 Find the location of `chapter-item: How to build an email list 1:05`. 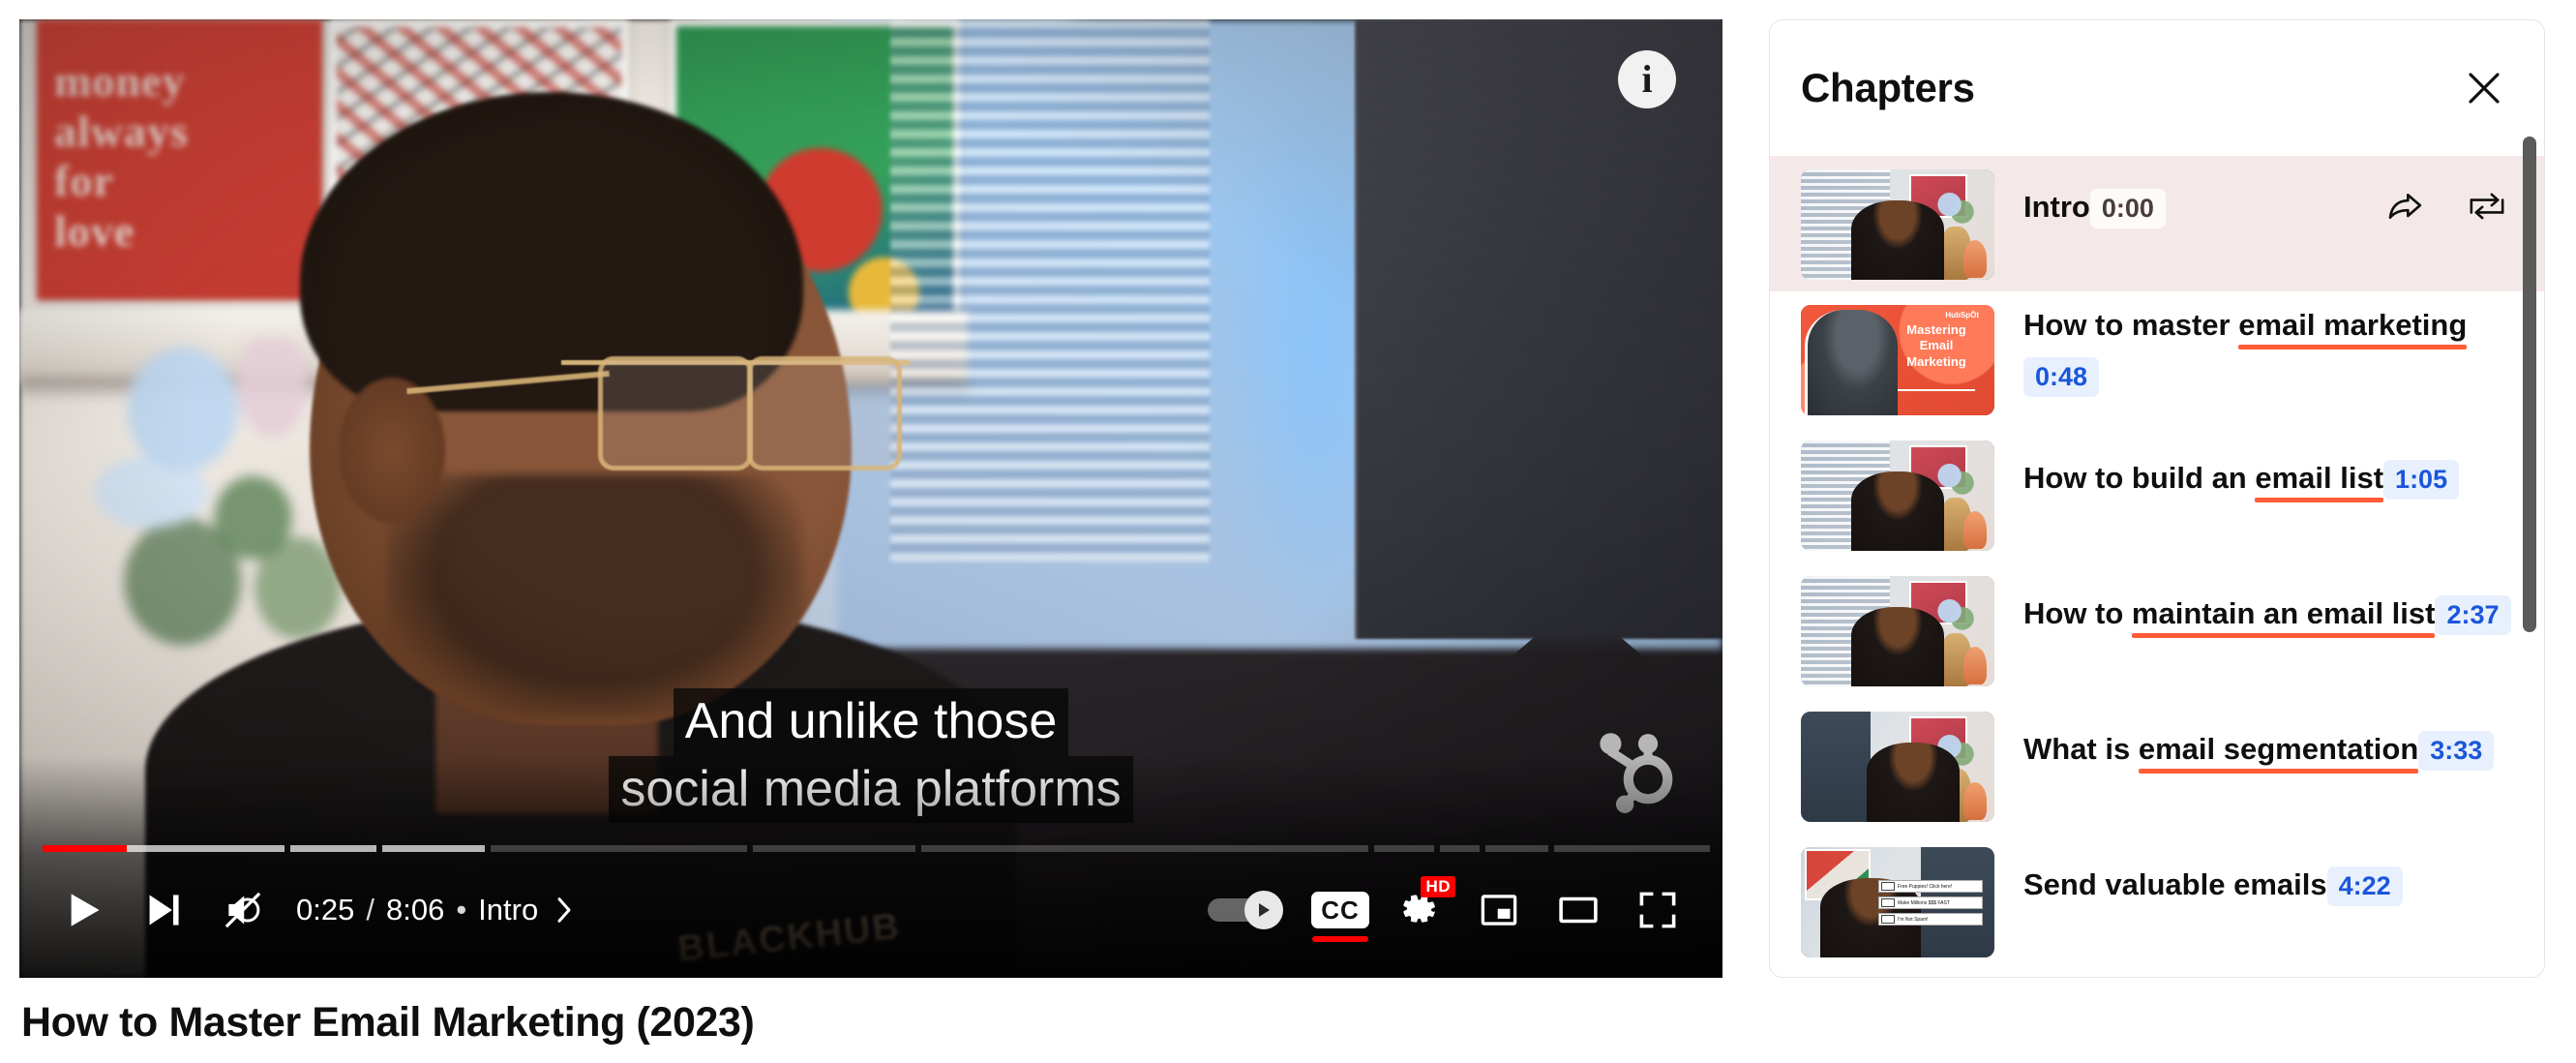

chapter-item: How to build an email list 1:05 is located at coordinates (2157, 495).